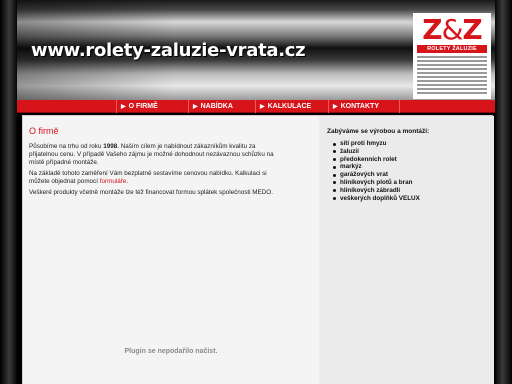 This screenshot has height=384, width=512. What do you see at coordinates (143, 106) in the screenshot?
I see `nav-label: O FIRMĚ` at bounding box center [143, 106].